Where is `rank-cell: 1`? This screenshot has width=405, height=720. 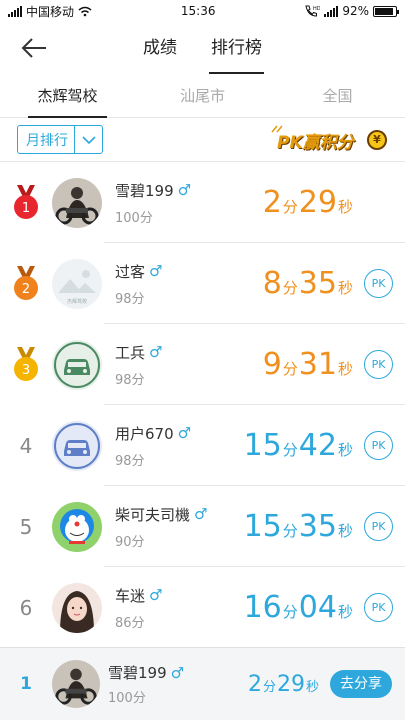
rank-cell: 1 is located at coordinates (26, 202).